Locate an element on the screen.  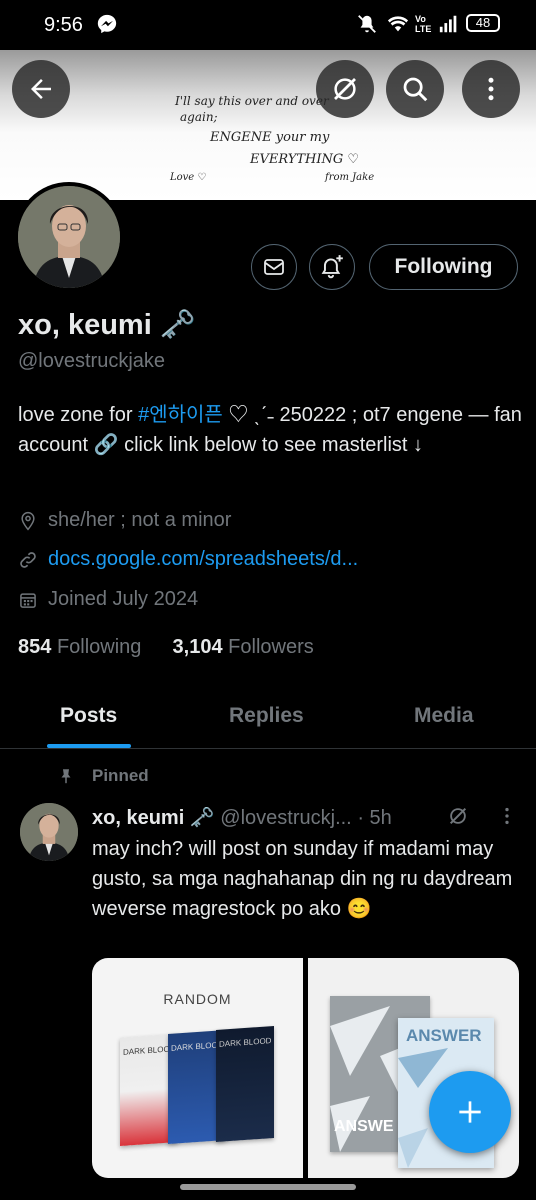
followers-count: 3,104 is located at coordinates (197, 647).